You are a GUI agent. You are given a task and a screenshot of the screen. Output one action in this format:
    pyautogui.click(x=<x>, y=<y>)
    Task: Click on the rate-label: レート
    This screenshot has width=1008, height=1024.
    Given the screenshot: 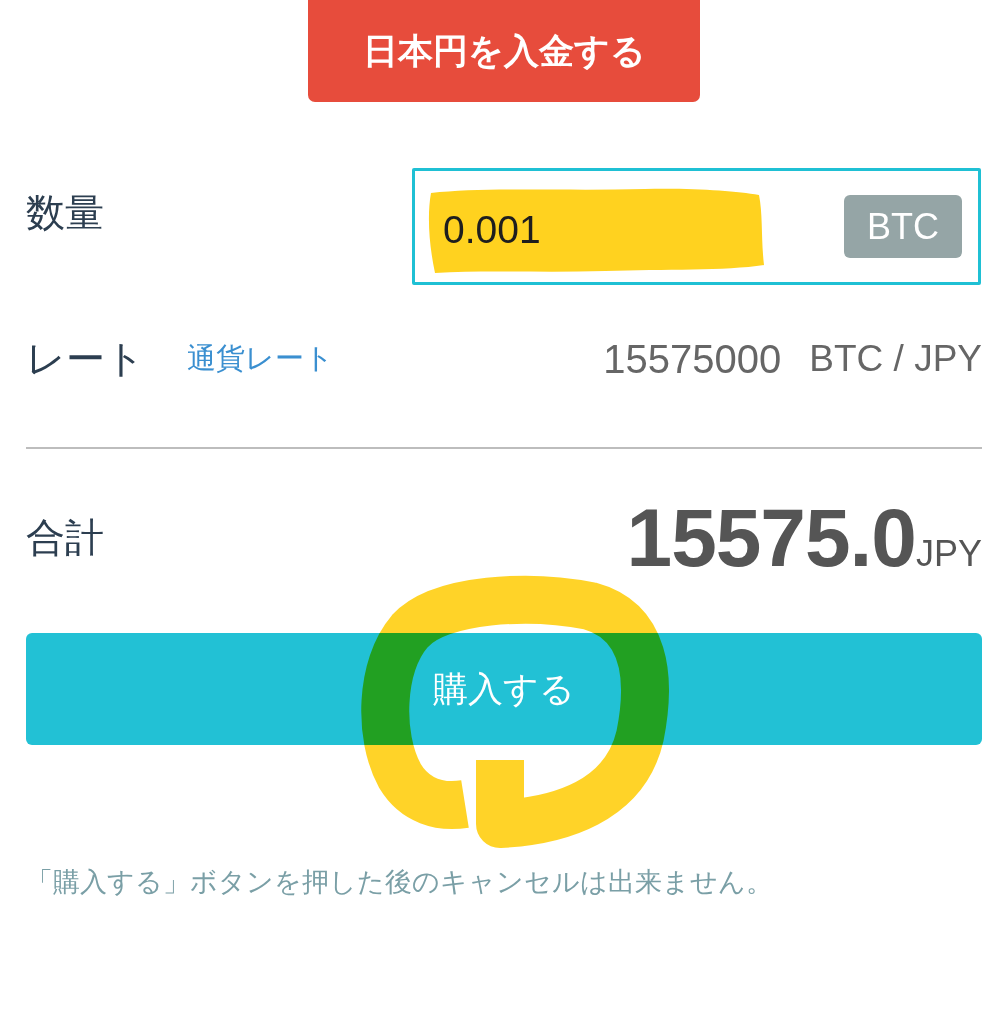 What is the action you would take?
    pyautogui.click(x=85, y=358)
    